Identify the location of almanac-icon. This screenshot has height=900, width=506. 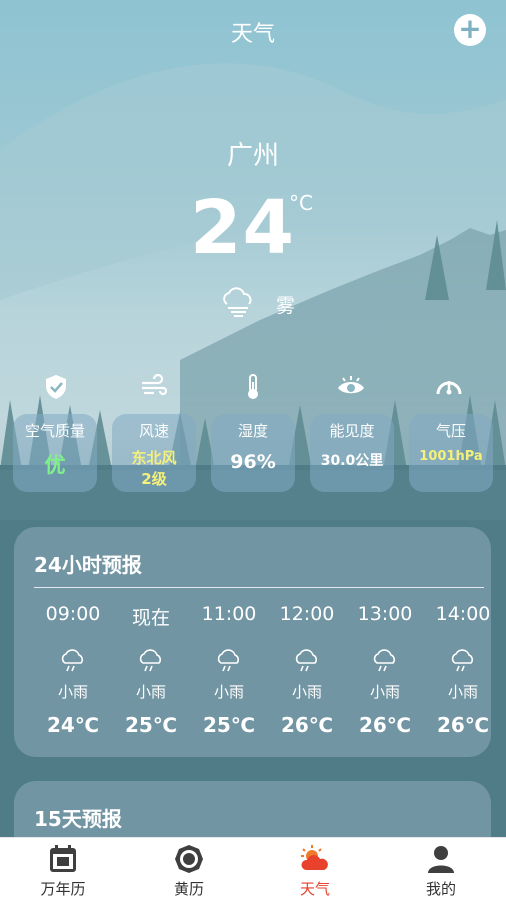
(189, 859).